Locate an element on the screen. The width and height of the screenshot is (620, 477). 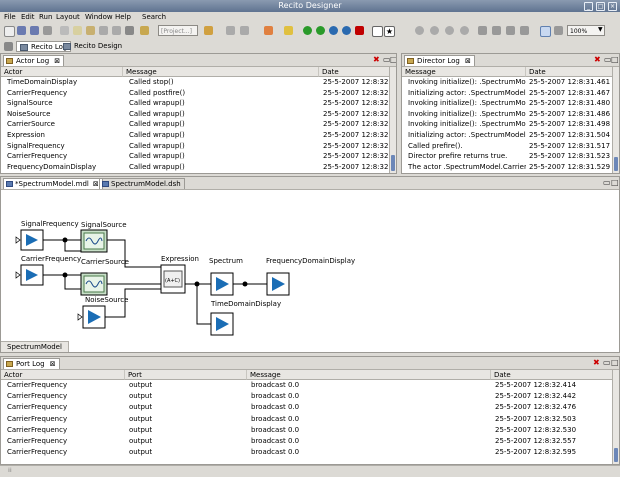
print-icon is located at coordinates (47, 30).